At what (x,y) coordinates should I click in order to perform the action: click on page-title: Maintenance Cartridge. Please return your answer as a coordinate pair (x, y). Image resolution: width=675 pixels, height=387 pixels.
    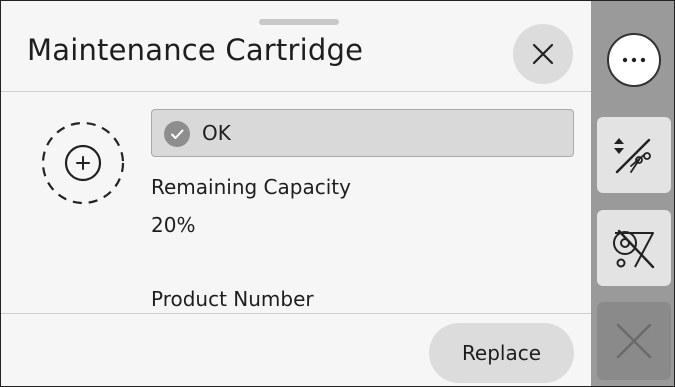
    Looking at the image, I should click on (195, 50).